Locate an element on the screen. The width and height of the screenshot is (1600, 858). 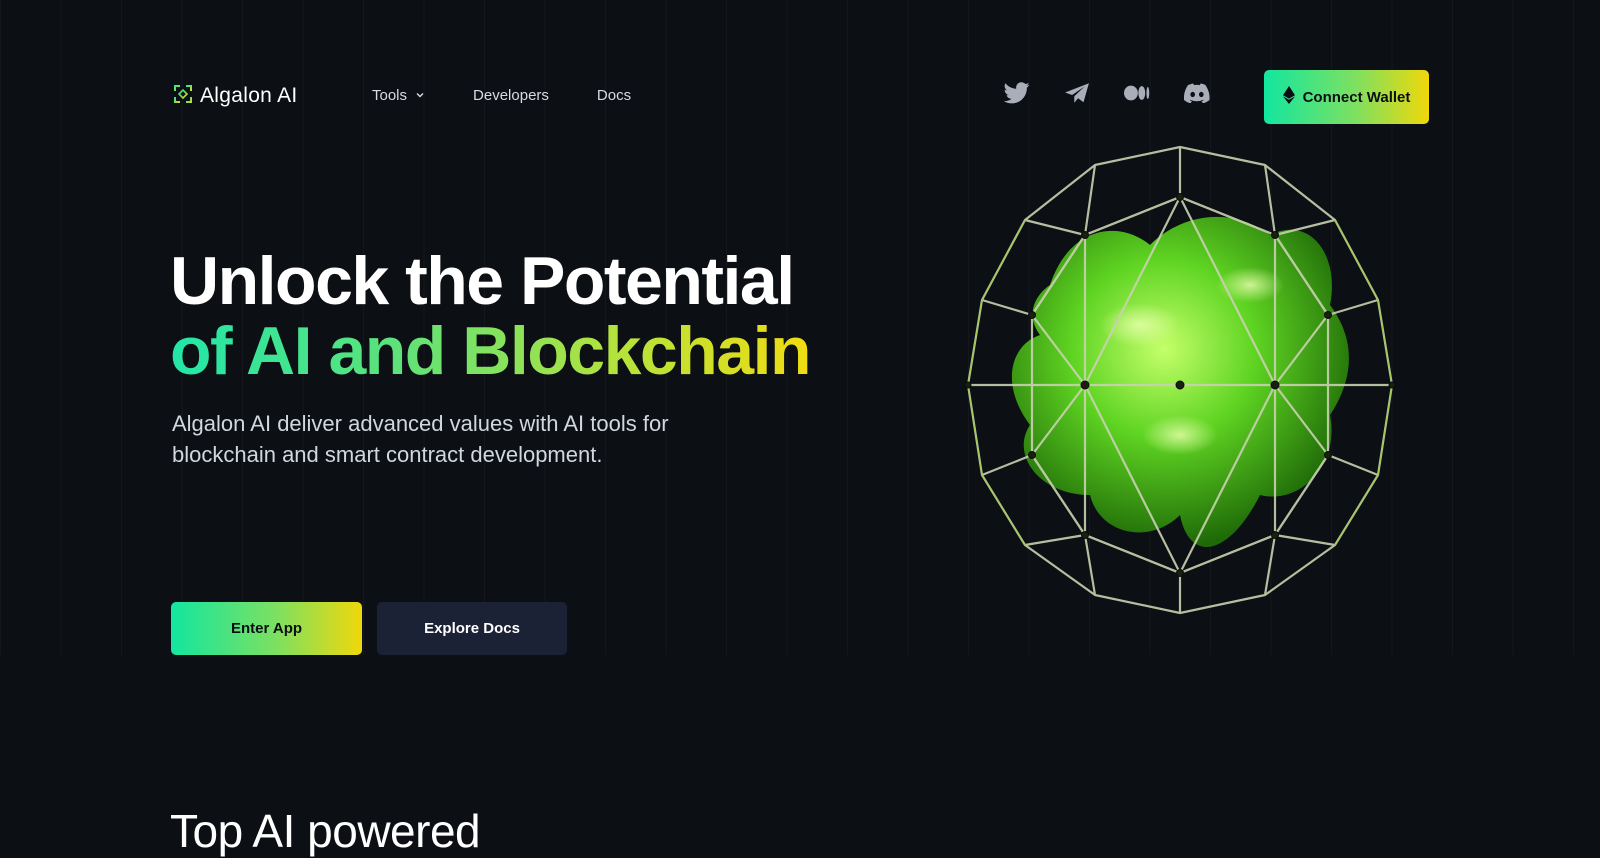
nav-item-tools-label: Tools is located at coordinates (390, 95).